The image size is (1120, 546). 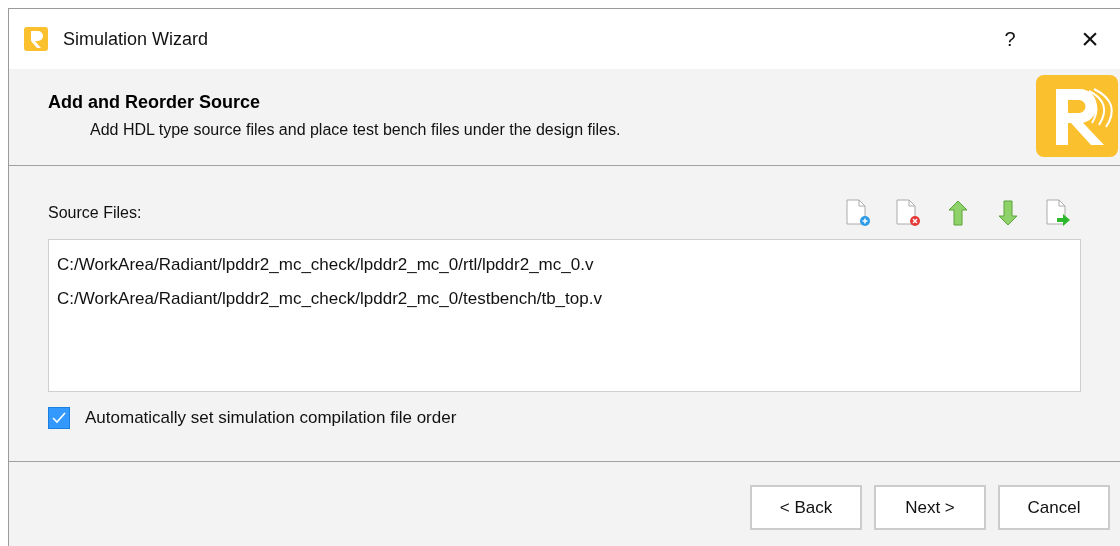 What do you see at coordinates (564, 265) in the screenshot?
I see `file-item: C:/WorkArea/Radiant/lpddr2_mc_check/lpddr2_mc_0/rtl/lpddr2_mc_0.v` at bounding box center [564, 265].